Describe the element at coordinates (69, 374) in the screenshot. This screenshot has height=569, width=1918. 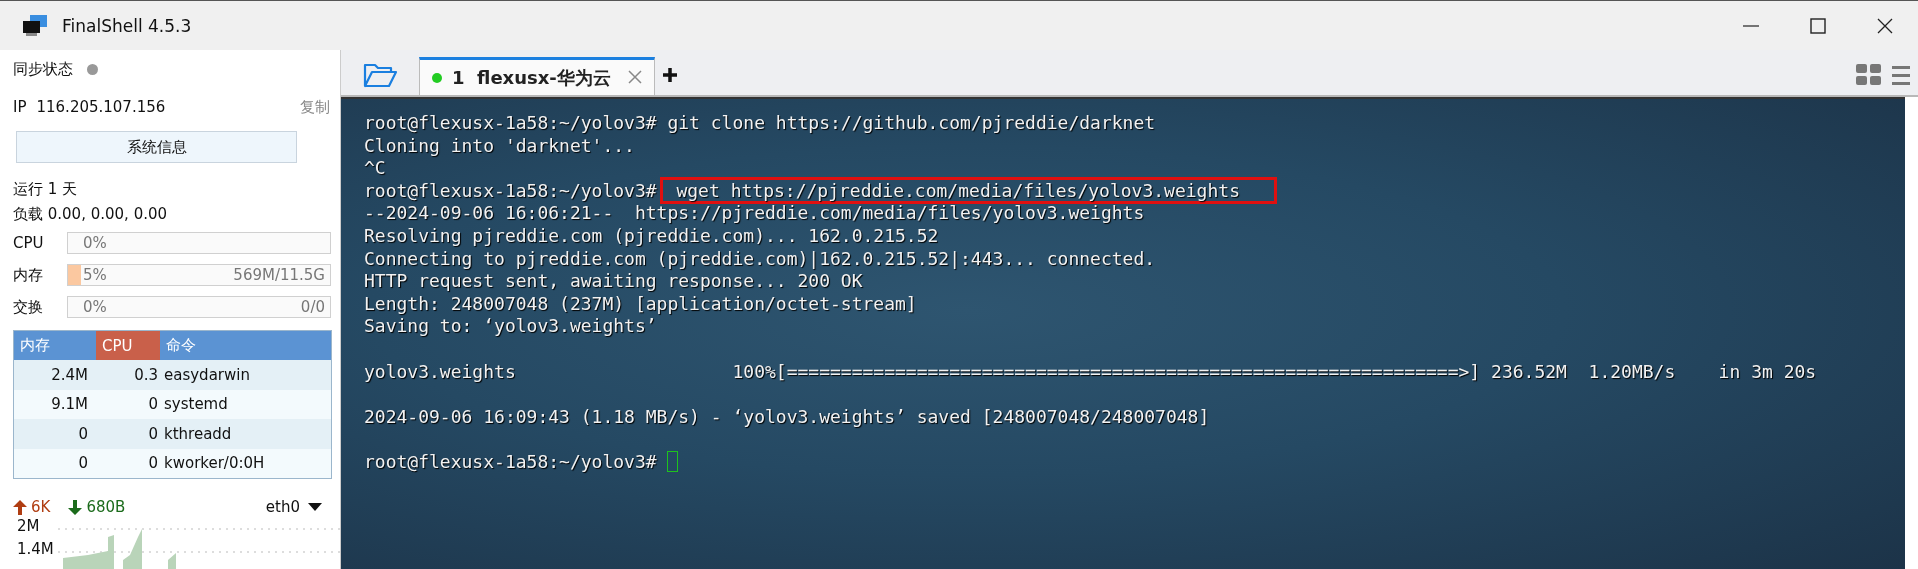
I see `memory-cell-text: 2.4M` at that location.